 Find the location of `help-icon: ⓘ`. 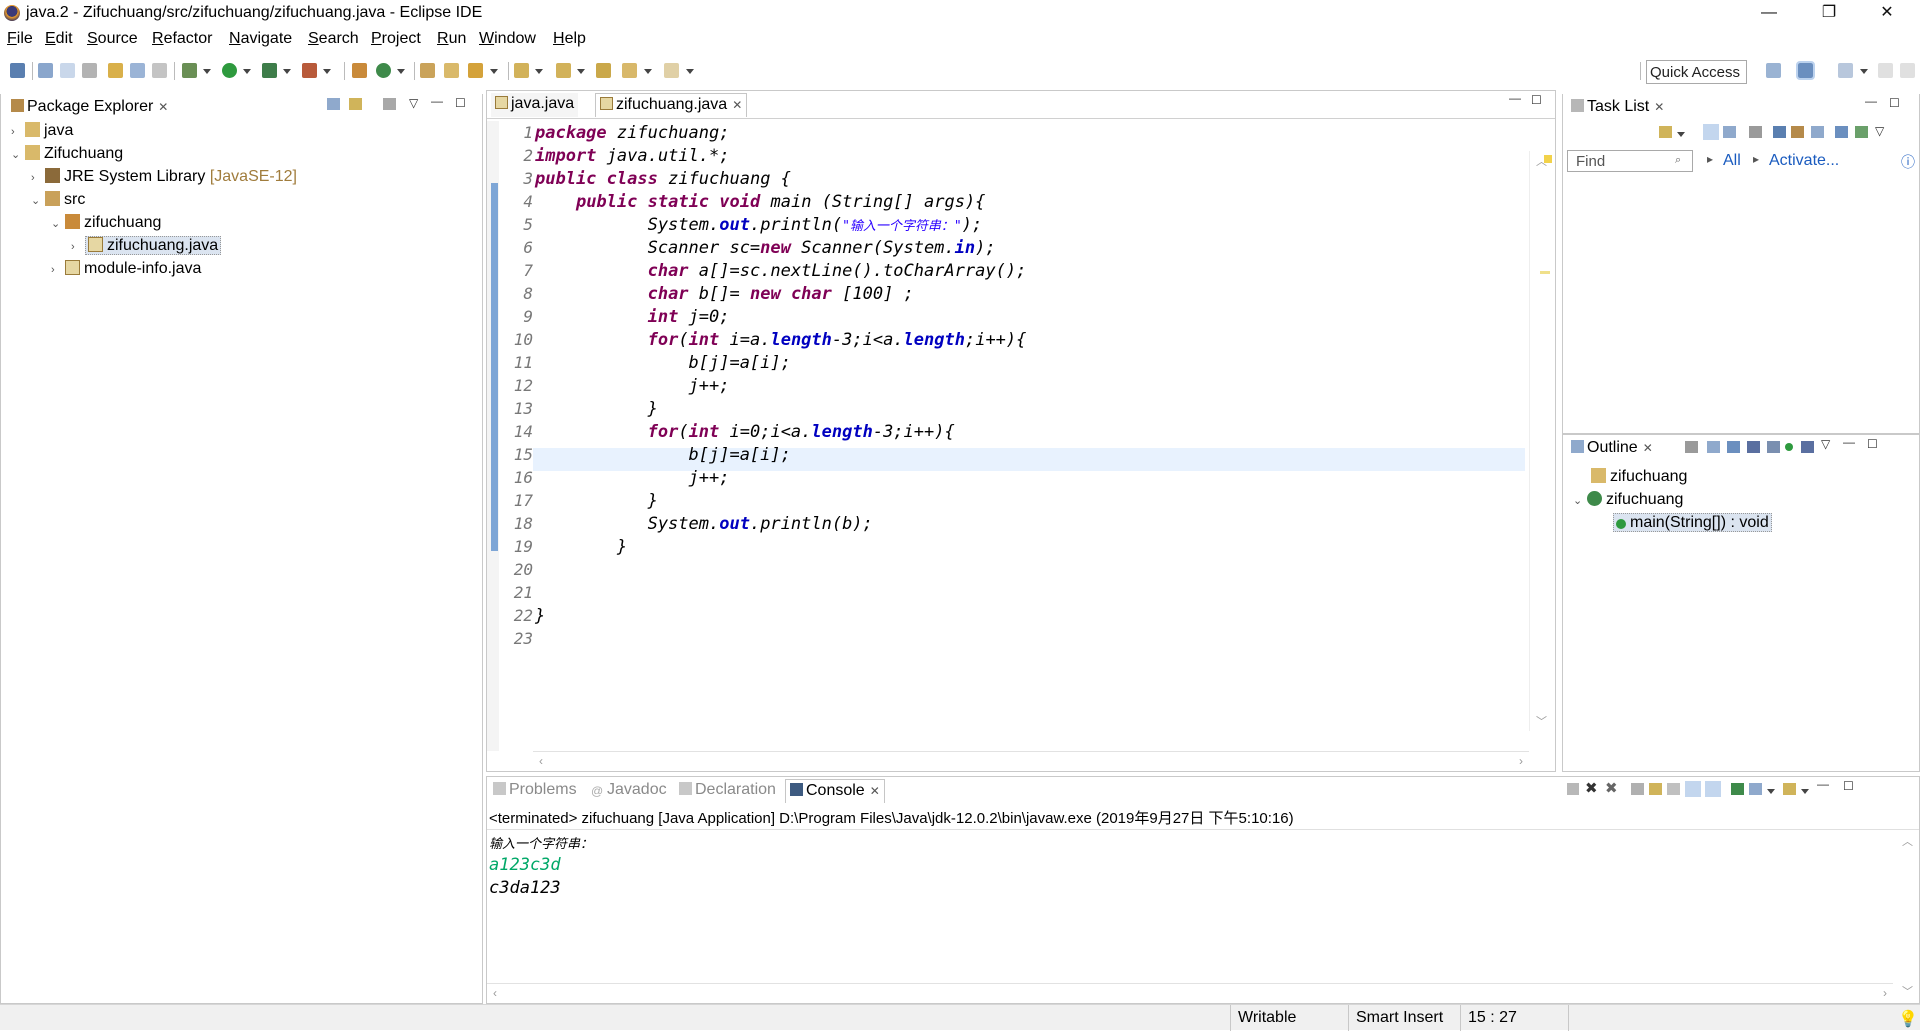

help-icon: ⓘ is located at coordinates (1908, 162).